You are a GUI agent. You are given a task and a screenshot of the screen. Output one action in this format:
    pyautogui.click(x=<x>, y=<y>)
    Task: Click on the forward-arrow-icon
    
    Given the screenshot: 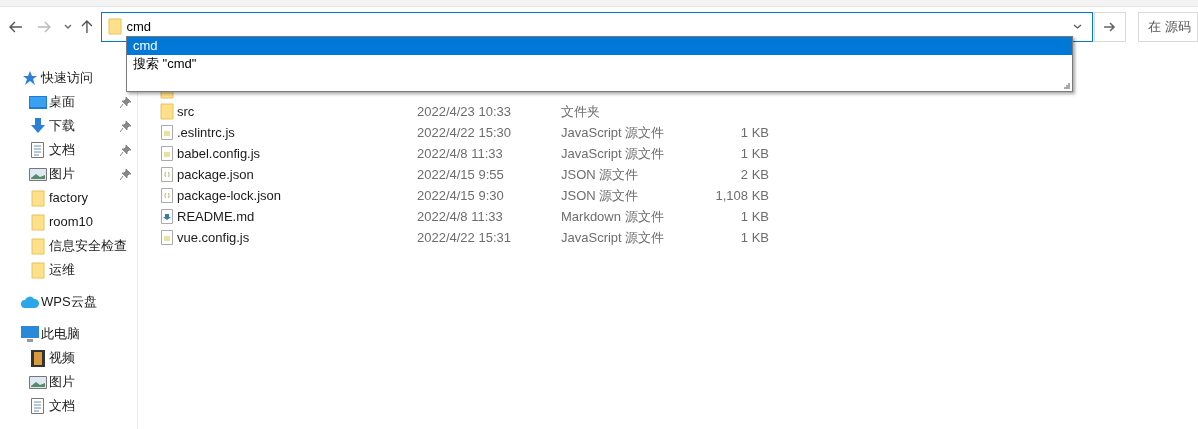 What is the action you would take?
    pyautogui.click(x=43, y=26)
    